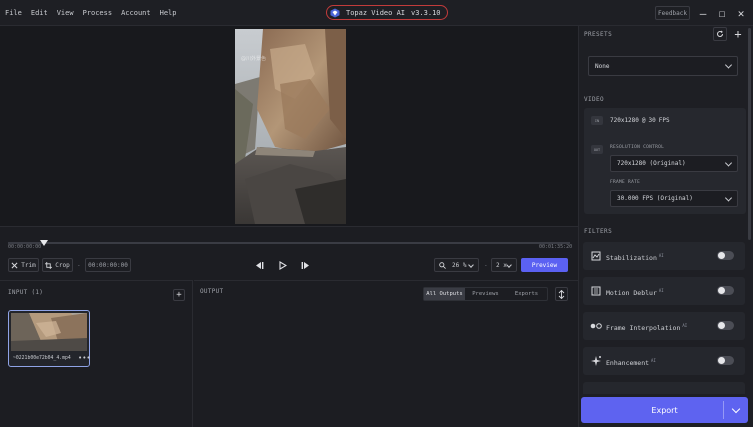 The width and height of the screenshot is (753, 427). I want to click on input-spec: 720x1280 @ 30 FPS, so click(640, 120).